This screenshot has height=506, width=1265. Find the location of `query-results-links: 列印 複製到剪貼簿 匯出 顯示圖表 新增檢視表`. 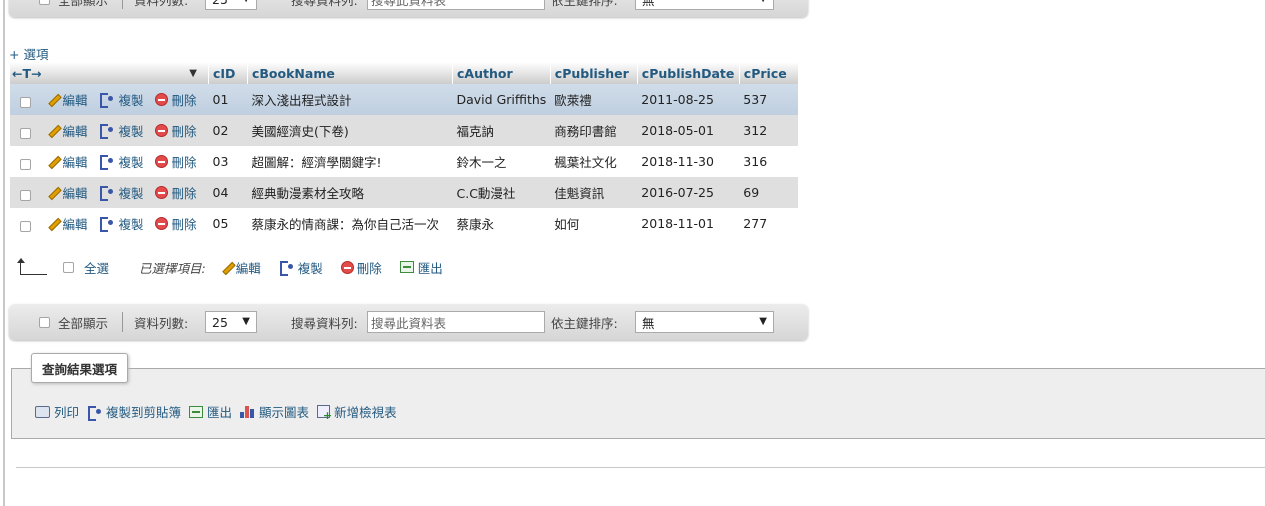

query-results-links: 列印 複製到剪貼簿 匯出 顯示圖表 新增檢視表 is located at coordinates (220, 412).